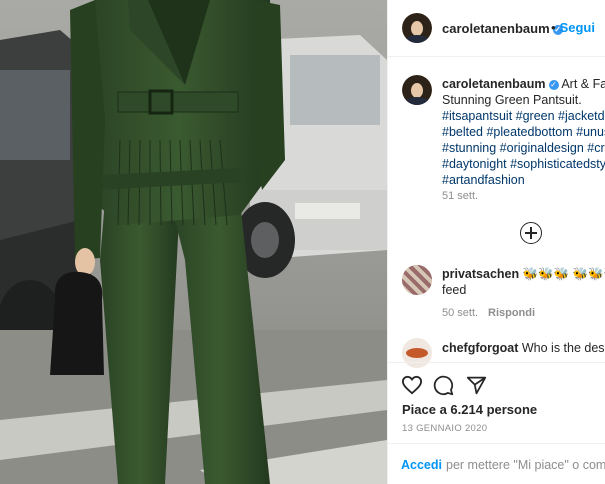 The image size is (605, 484). I want to click on caption-username: caroletanenbaum, so click(494, 84).